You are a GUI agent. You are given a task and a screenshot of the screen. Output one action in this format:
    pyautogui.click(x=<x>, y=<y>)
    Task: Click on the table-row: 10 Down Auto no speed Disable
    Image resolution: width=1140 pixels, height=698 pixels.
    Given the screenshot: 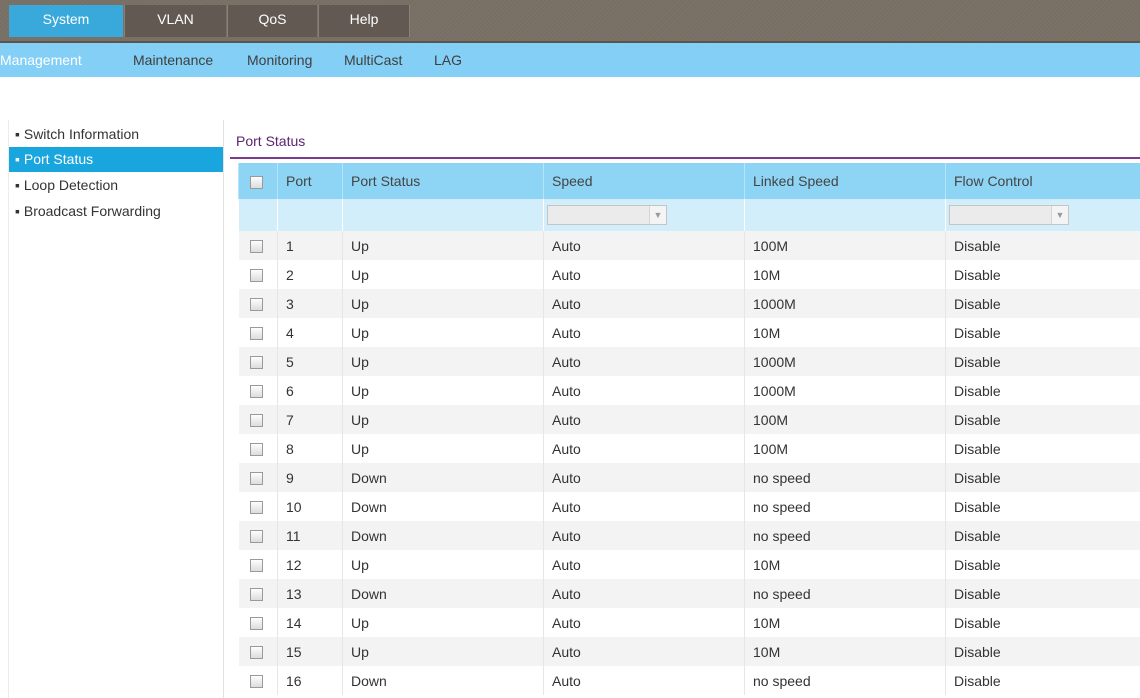 What is the action you would take?
    pyautogui.click(x=689, y=506)
    